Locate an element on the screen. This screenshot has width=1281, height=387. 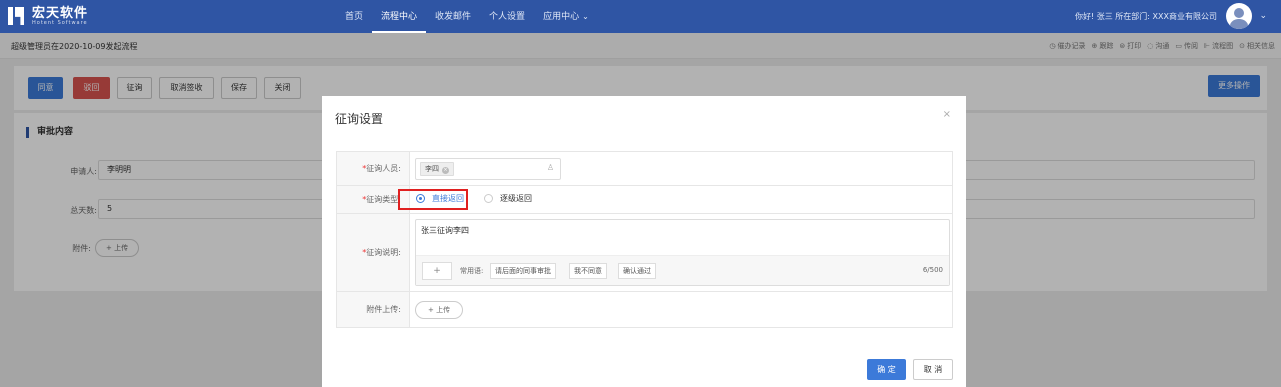
person-picker: 李四 × ♙ is located at coordinates (488, 169).